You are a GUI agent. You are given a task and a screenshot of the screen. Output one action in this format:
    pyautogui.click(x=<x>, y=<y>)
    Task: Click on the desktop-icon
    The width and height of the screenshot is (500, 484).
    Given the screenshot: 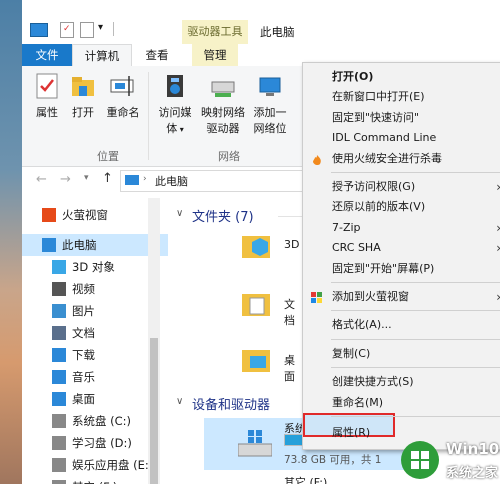 What is the action you would take?
    pyautogui.click(x=59, y=399)
    